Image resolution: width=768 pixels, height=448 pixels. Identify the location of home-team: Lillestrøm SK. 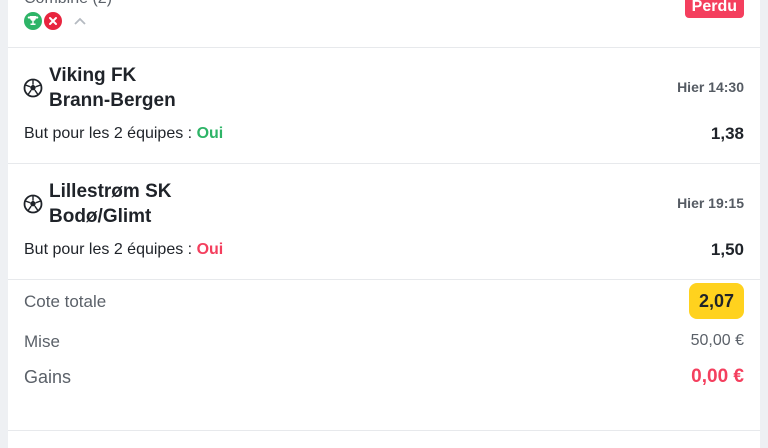
(110, 191).